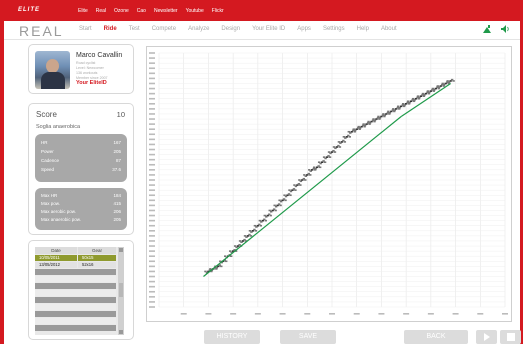  What do you see at coordinates (230, 29) in the screenshot?
I see `nav-item-design: Design` at bounding box center [230, 29].